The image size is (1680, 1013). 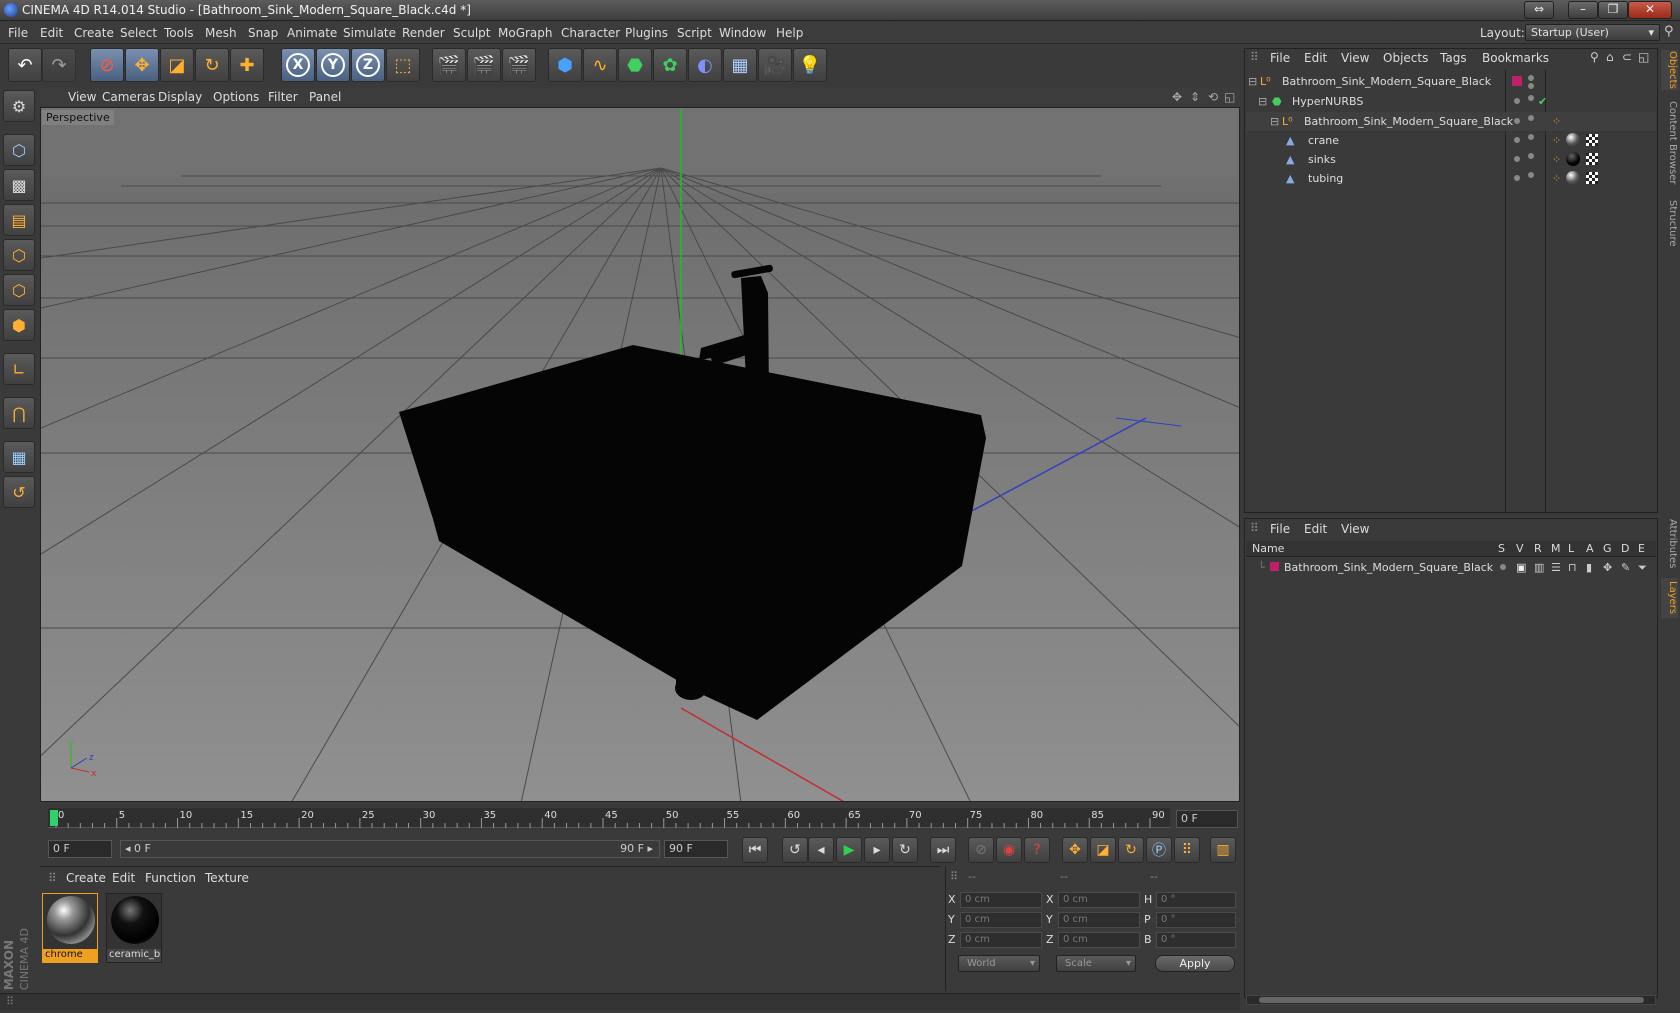 I want to click on menu-help: Help, so click(x=789, y=33).